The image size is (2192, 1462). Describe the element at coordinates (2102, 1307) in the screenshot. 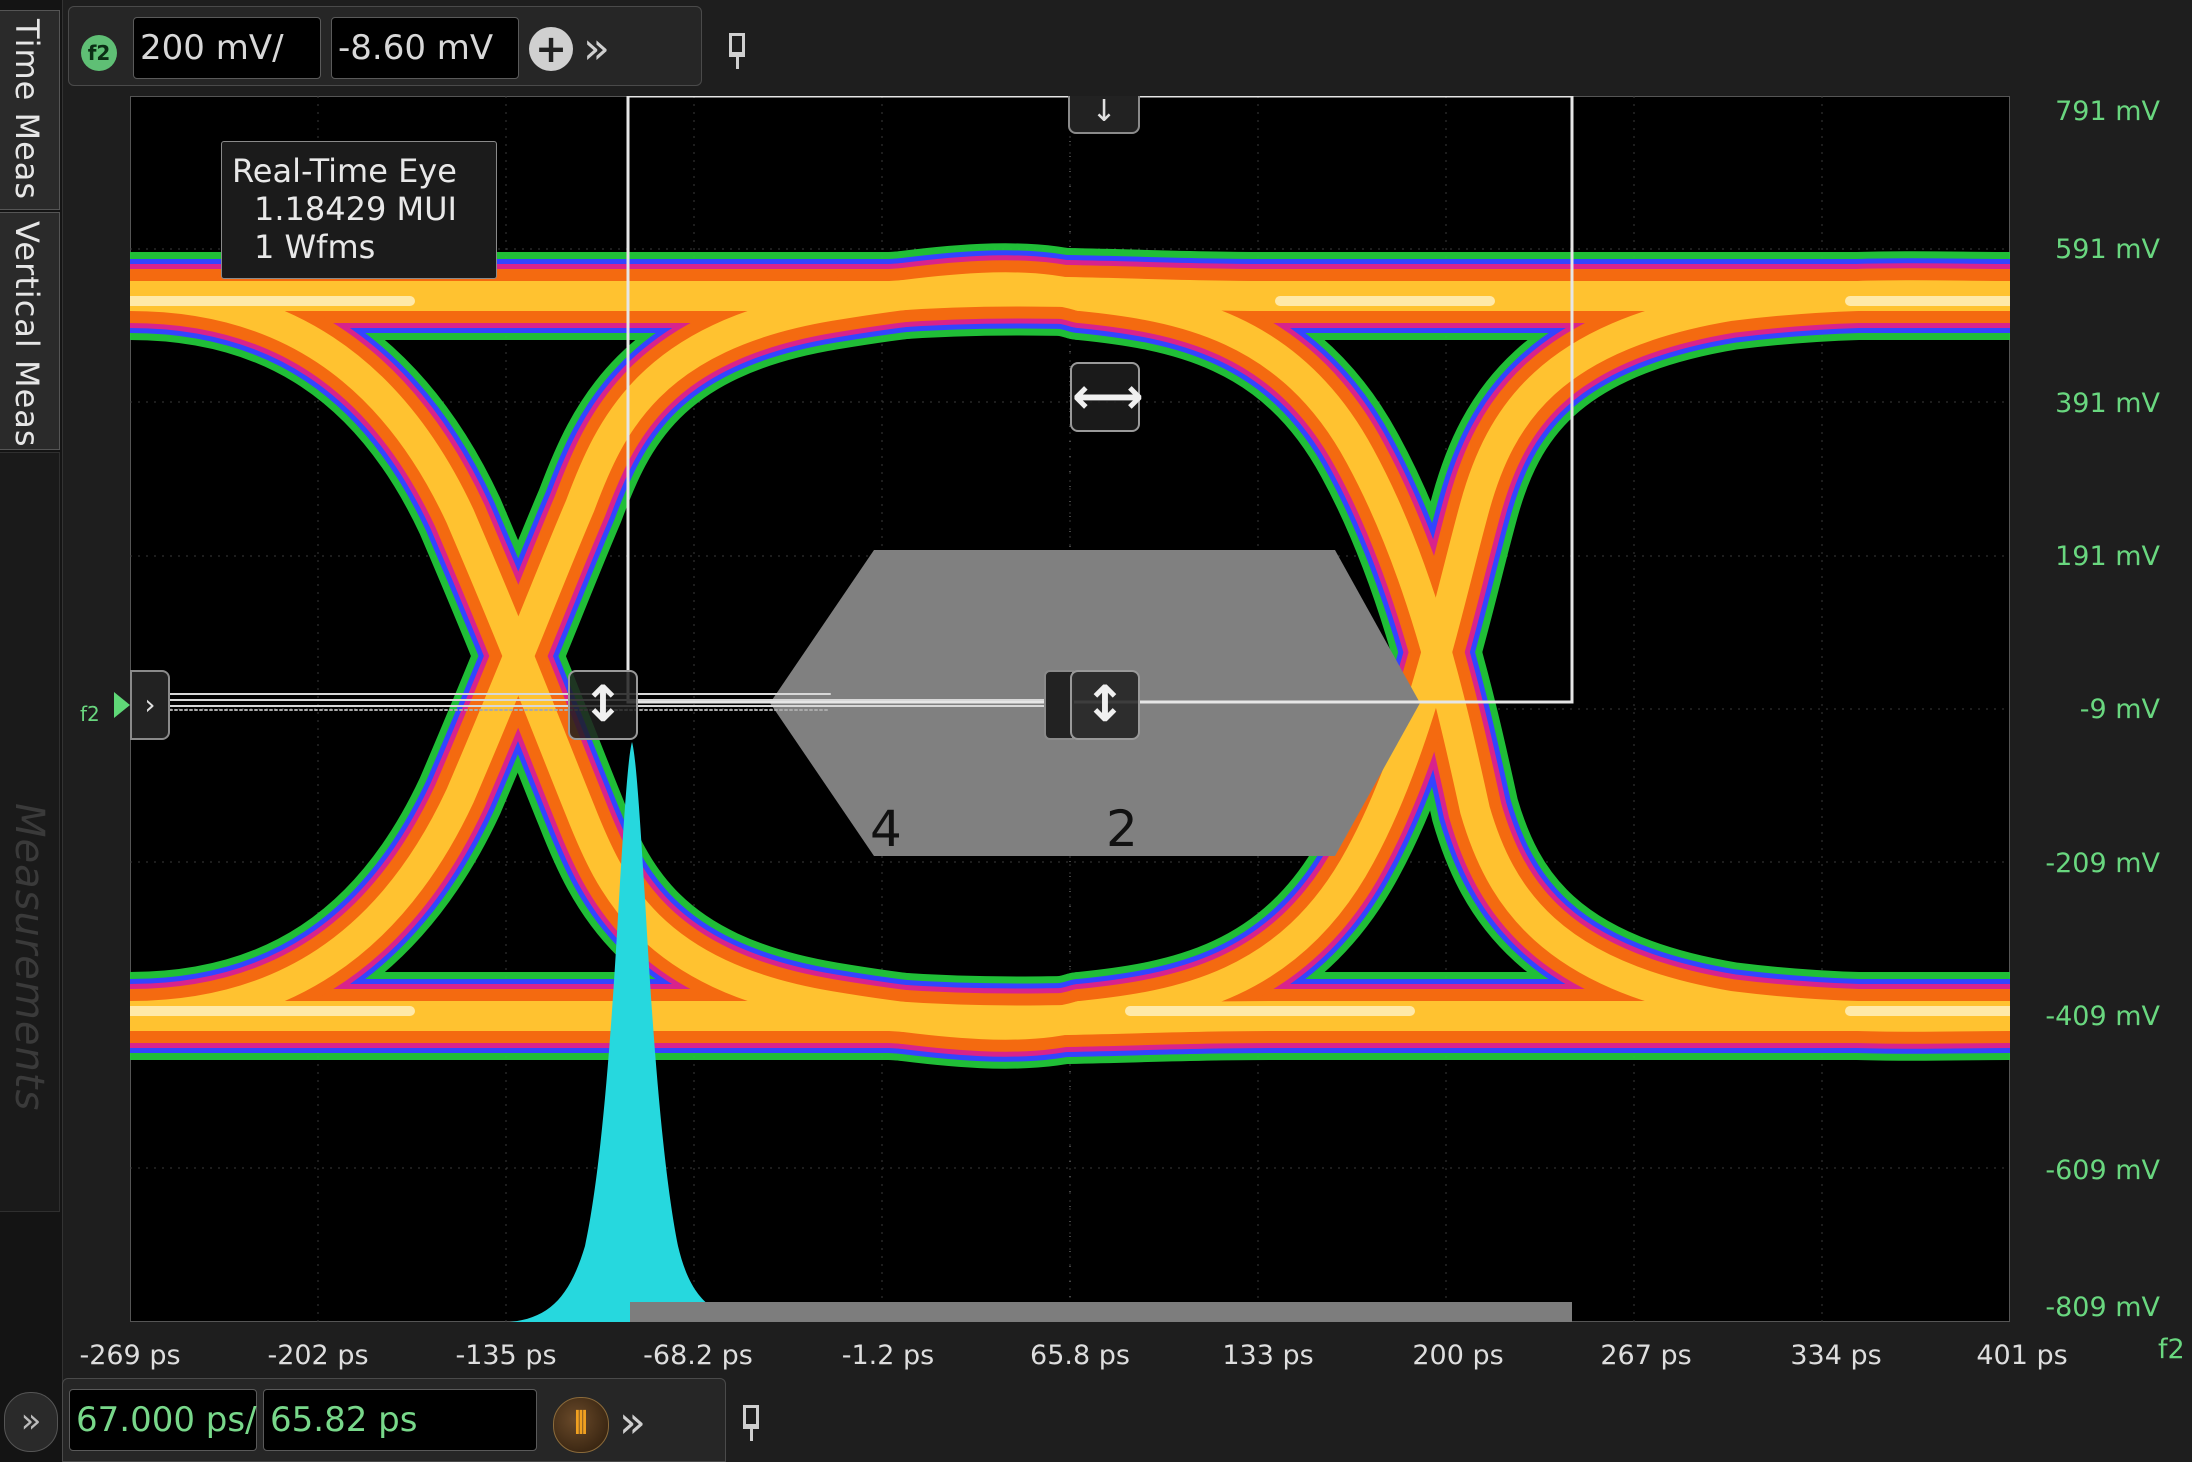

I see `y-tick-label: -809 mV` at that location.